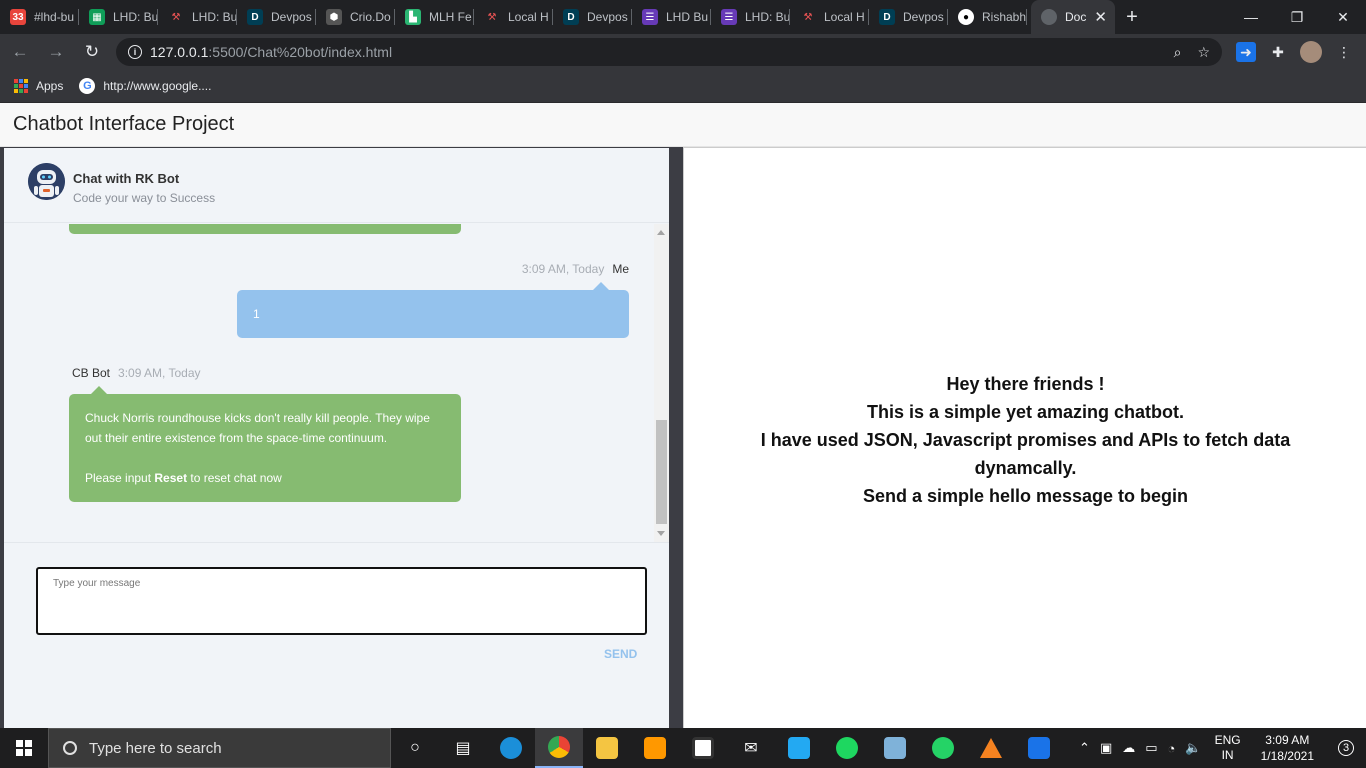 This screenshot has width=1366, height=768. Describe the element at coordinates (1039, 748) in the screenshot. I see `share-icon` at that location.